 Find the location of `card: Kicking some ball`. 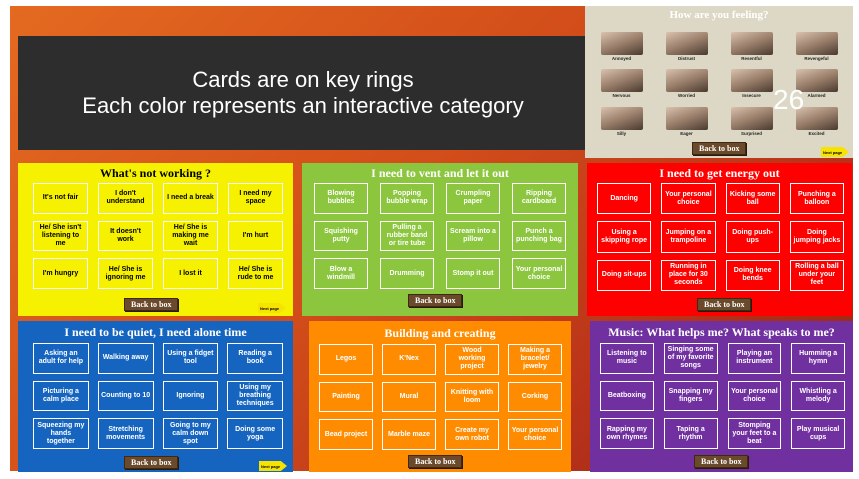

card: Kicking some ball is located at coordinates (752, 199).